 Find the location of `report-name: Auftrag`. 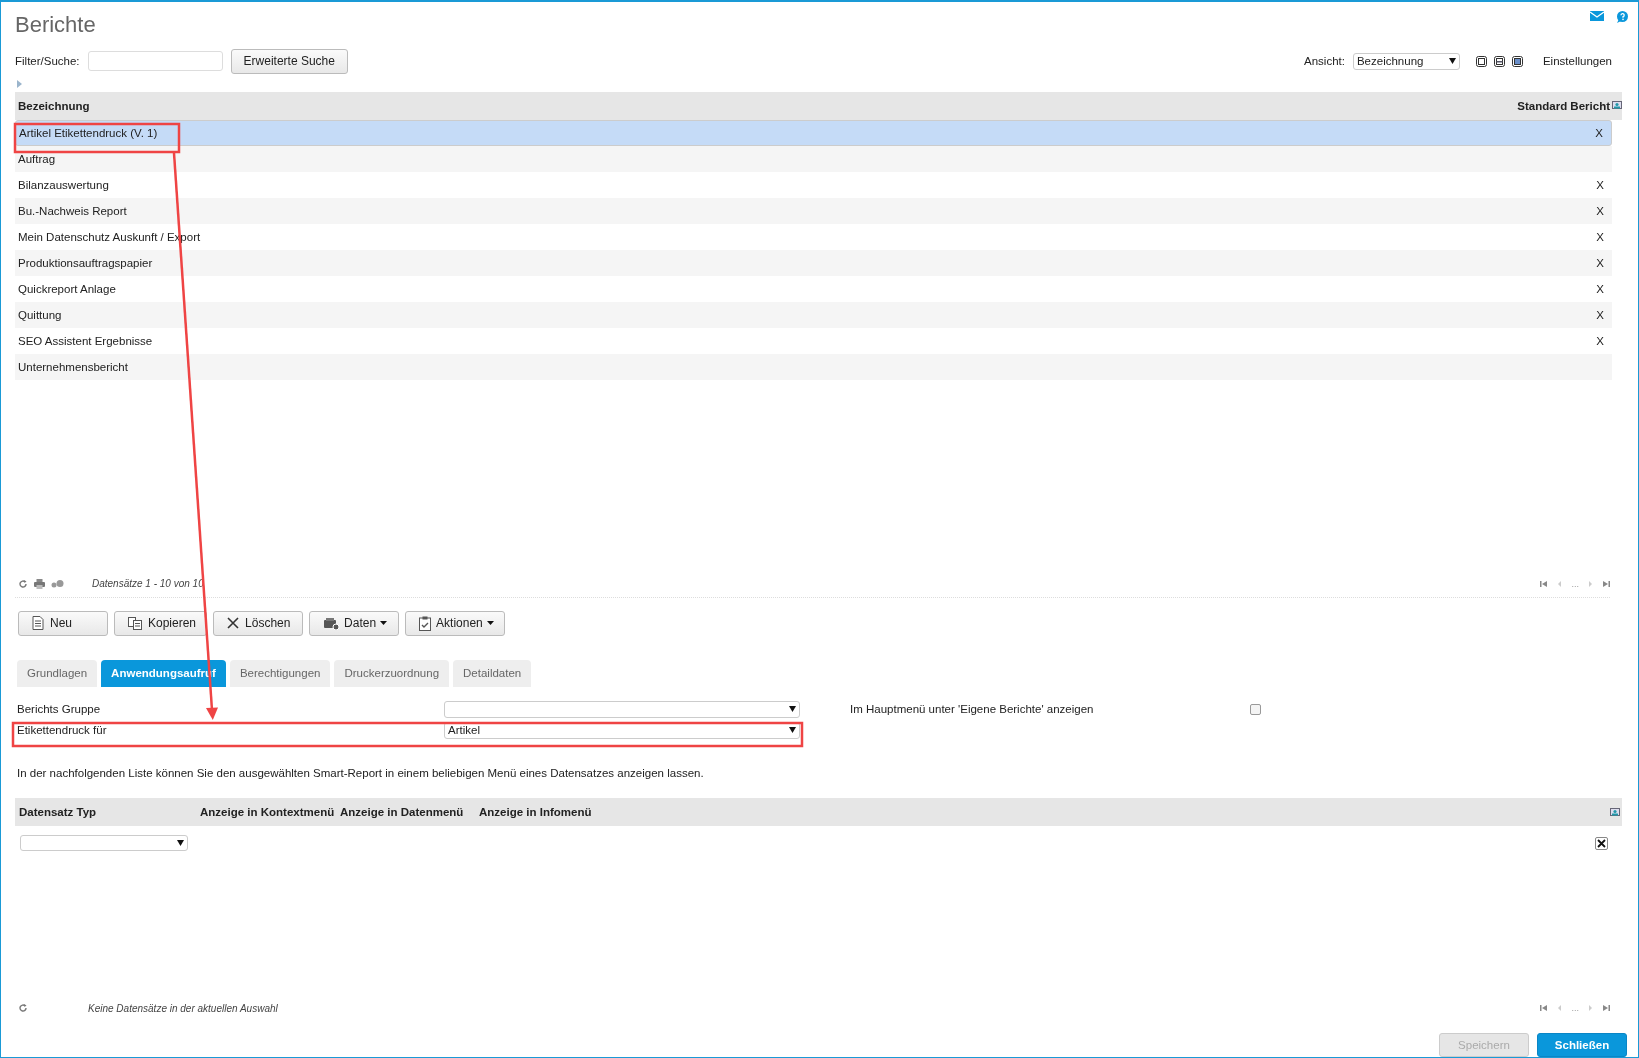

report-name: Auftrag is located at coordinates (37, 158).